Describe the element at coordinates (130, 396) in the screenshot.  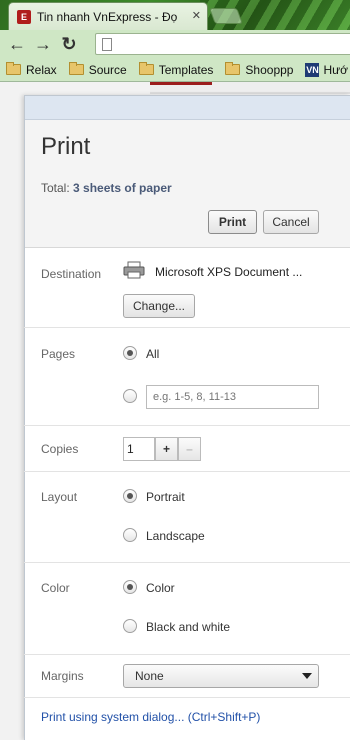
I see `pages-custom-radio` at that location.